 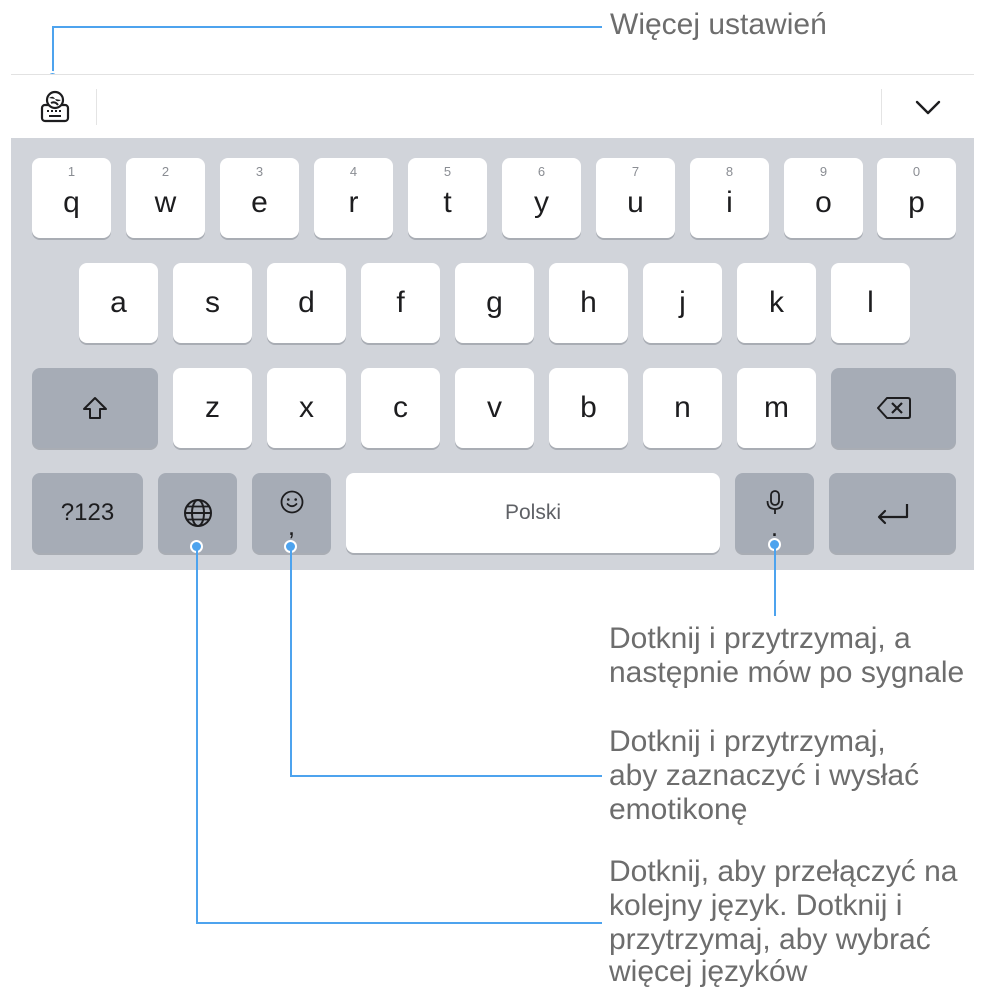 What do you see at coordinates (447, 202) in the screenshot?
I see `key-label: t` at bounding box center [447, 202].